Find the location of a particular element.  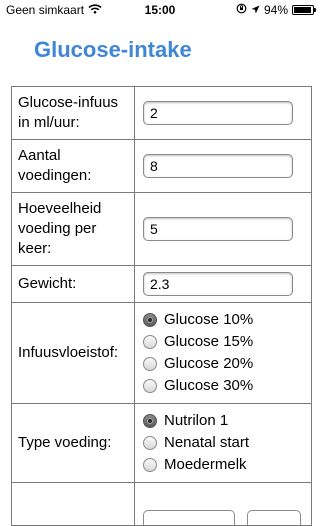

option-label: Moedermelk is located at coordinates (205, 464).